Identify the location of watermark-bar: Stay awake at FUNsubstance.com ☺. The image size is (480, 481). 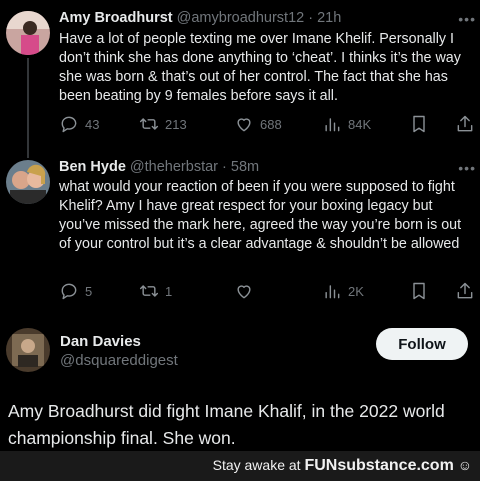
(240, 466).